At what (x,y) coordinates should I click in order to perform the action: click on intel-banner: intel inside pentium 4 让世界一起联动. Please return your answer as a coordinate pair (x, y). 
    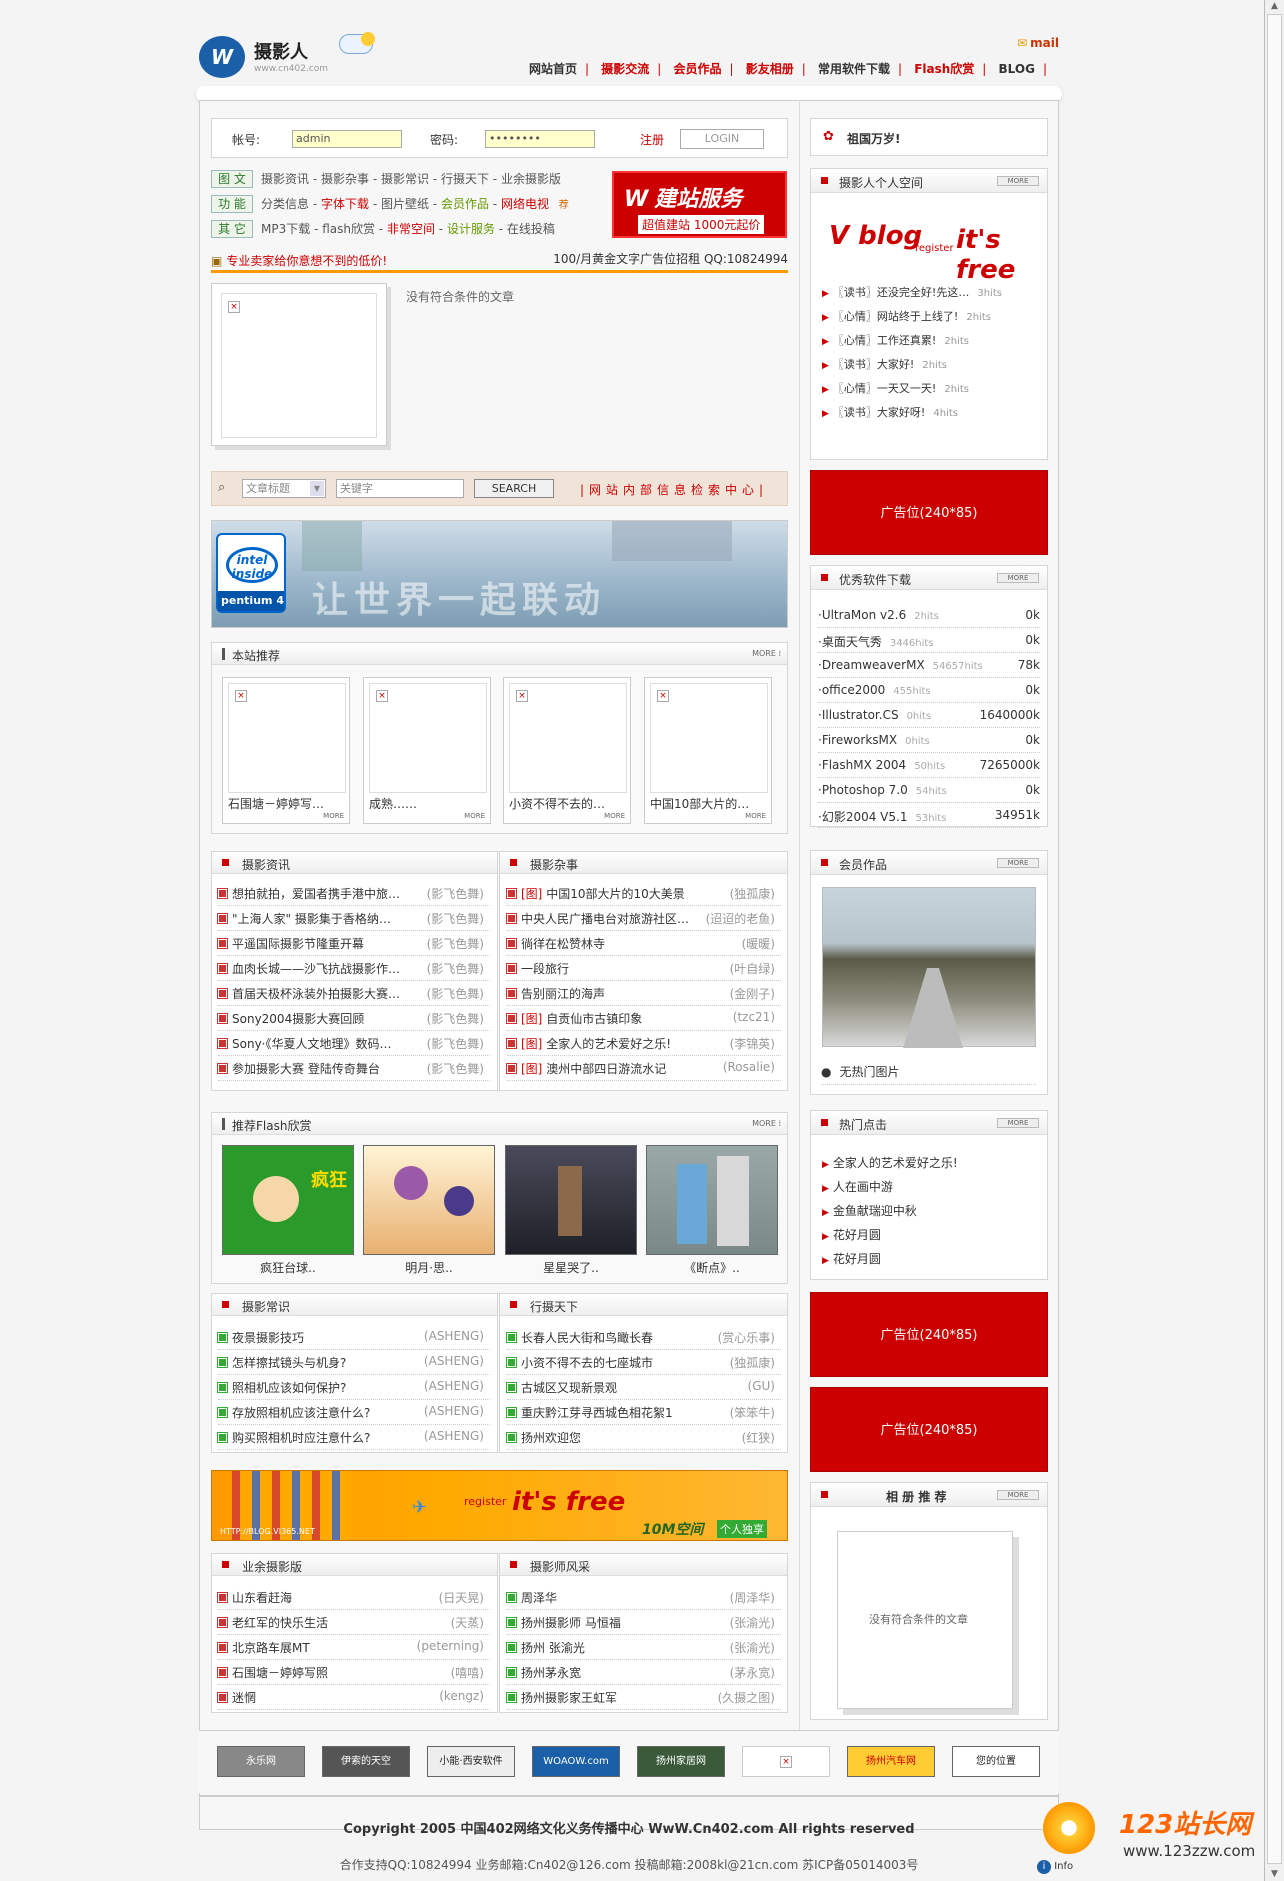
    Looking at the image, I should click on (499, 574).